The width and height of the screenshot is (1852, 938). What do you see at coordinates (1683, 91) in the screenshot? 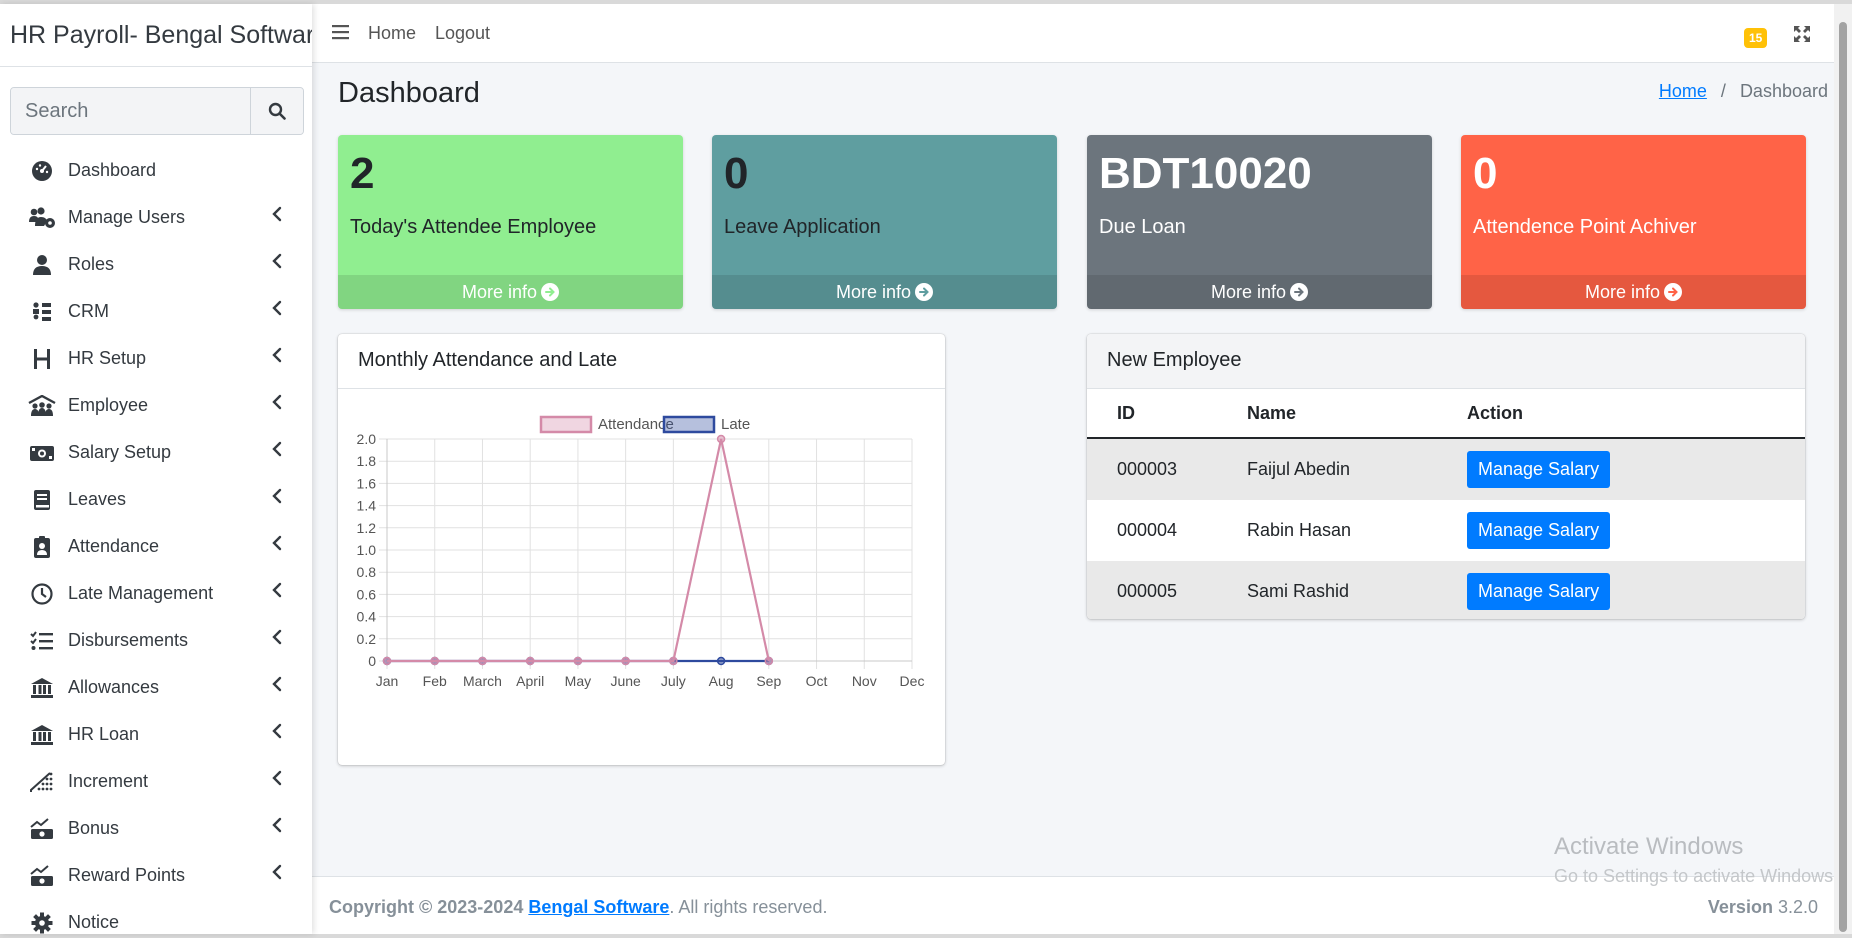
I see `breadcrumb-home-link: Home` at bounding box center [1683, 91].